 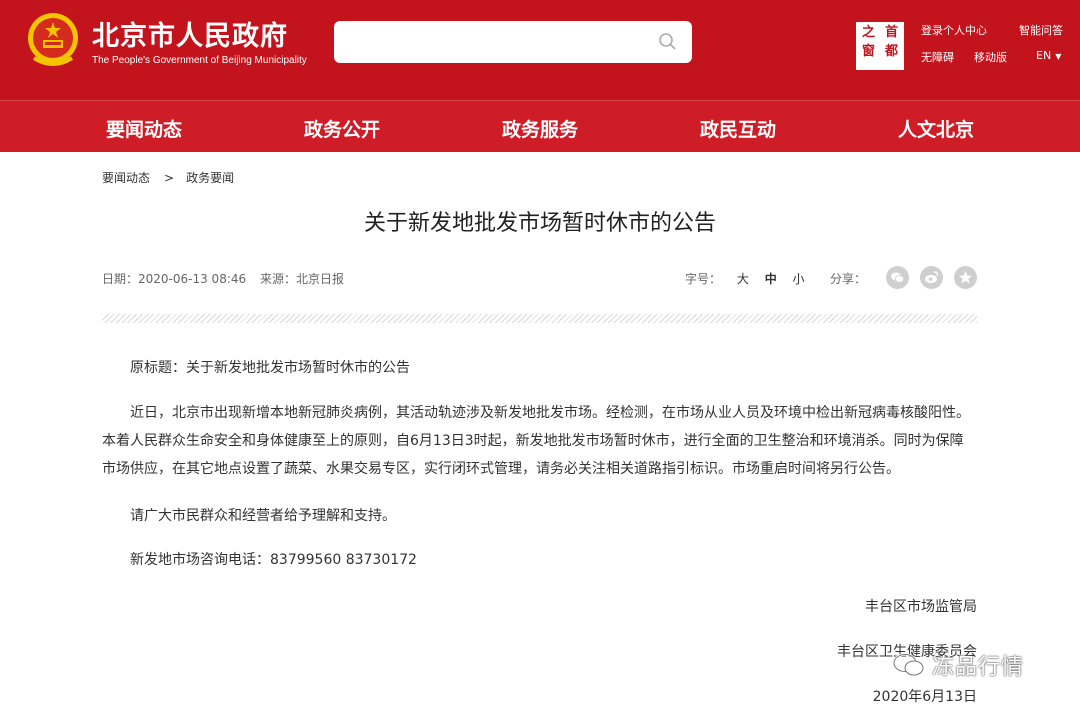 I want to click on watermark: 冻品行情, so click(x=958, y=665).